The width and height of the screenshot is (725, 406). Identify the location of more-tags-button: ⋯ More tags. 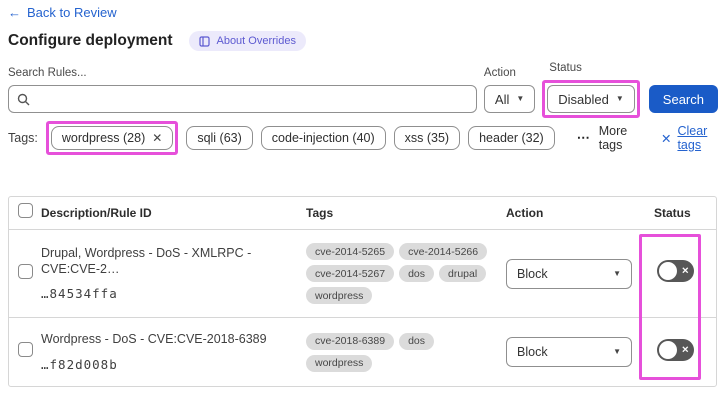
(607, 138).